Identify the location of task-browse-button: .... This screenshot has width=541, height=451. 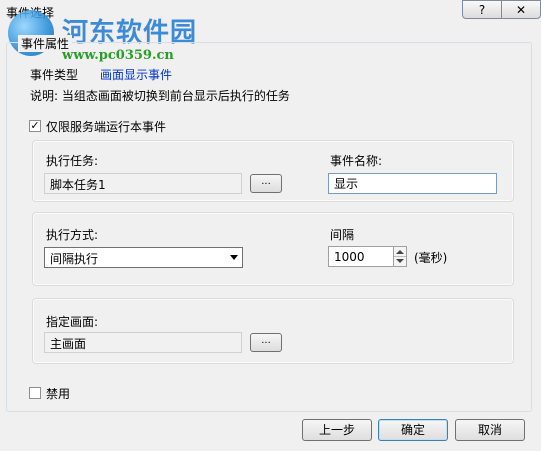
(266, 183).